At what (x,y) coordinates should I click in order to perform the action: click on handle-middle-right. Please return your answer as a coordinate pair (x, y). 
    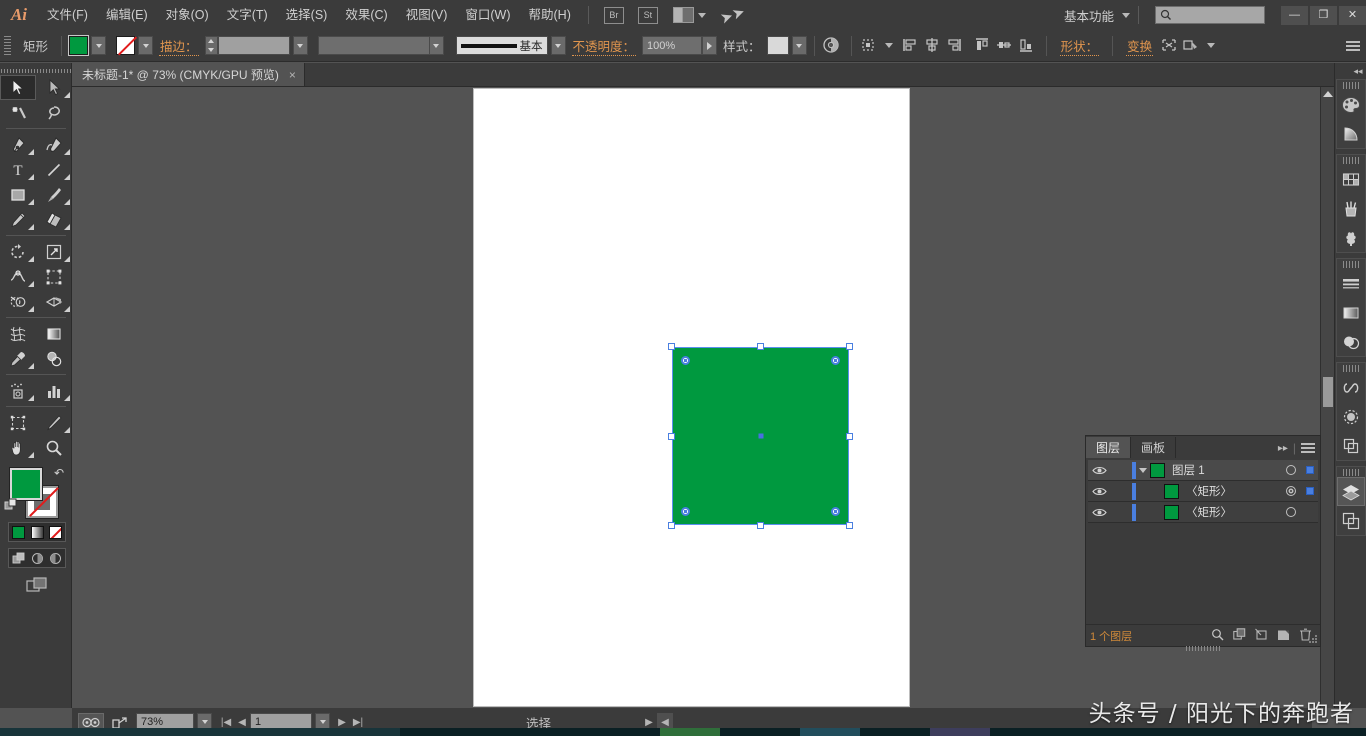
    Looking at the image, I should click on (849, 436).